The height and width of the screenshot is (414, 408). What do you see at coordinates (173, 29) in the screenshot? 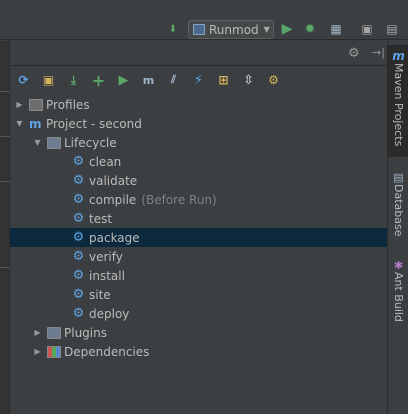
I see `build-icon: ⬇` at bounding box center [173, 29].